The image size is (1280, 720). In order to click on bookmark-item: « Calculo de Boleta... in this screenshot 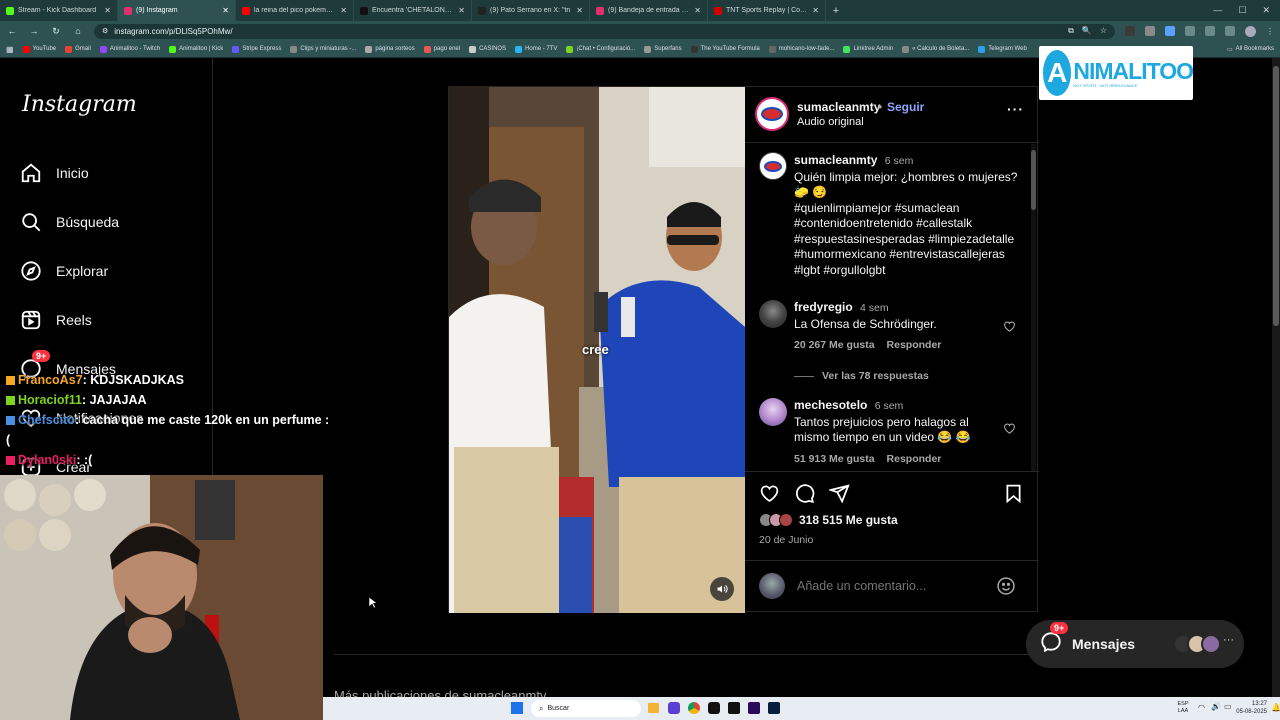, I will do `click(935, 49)`.